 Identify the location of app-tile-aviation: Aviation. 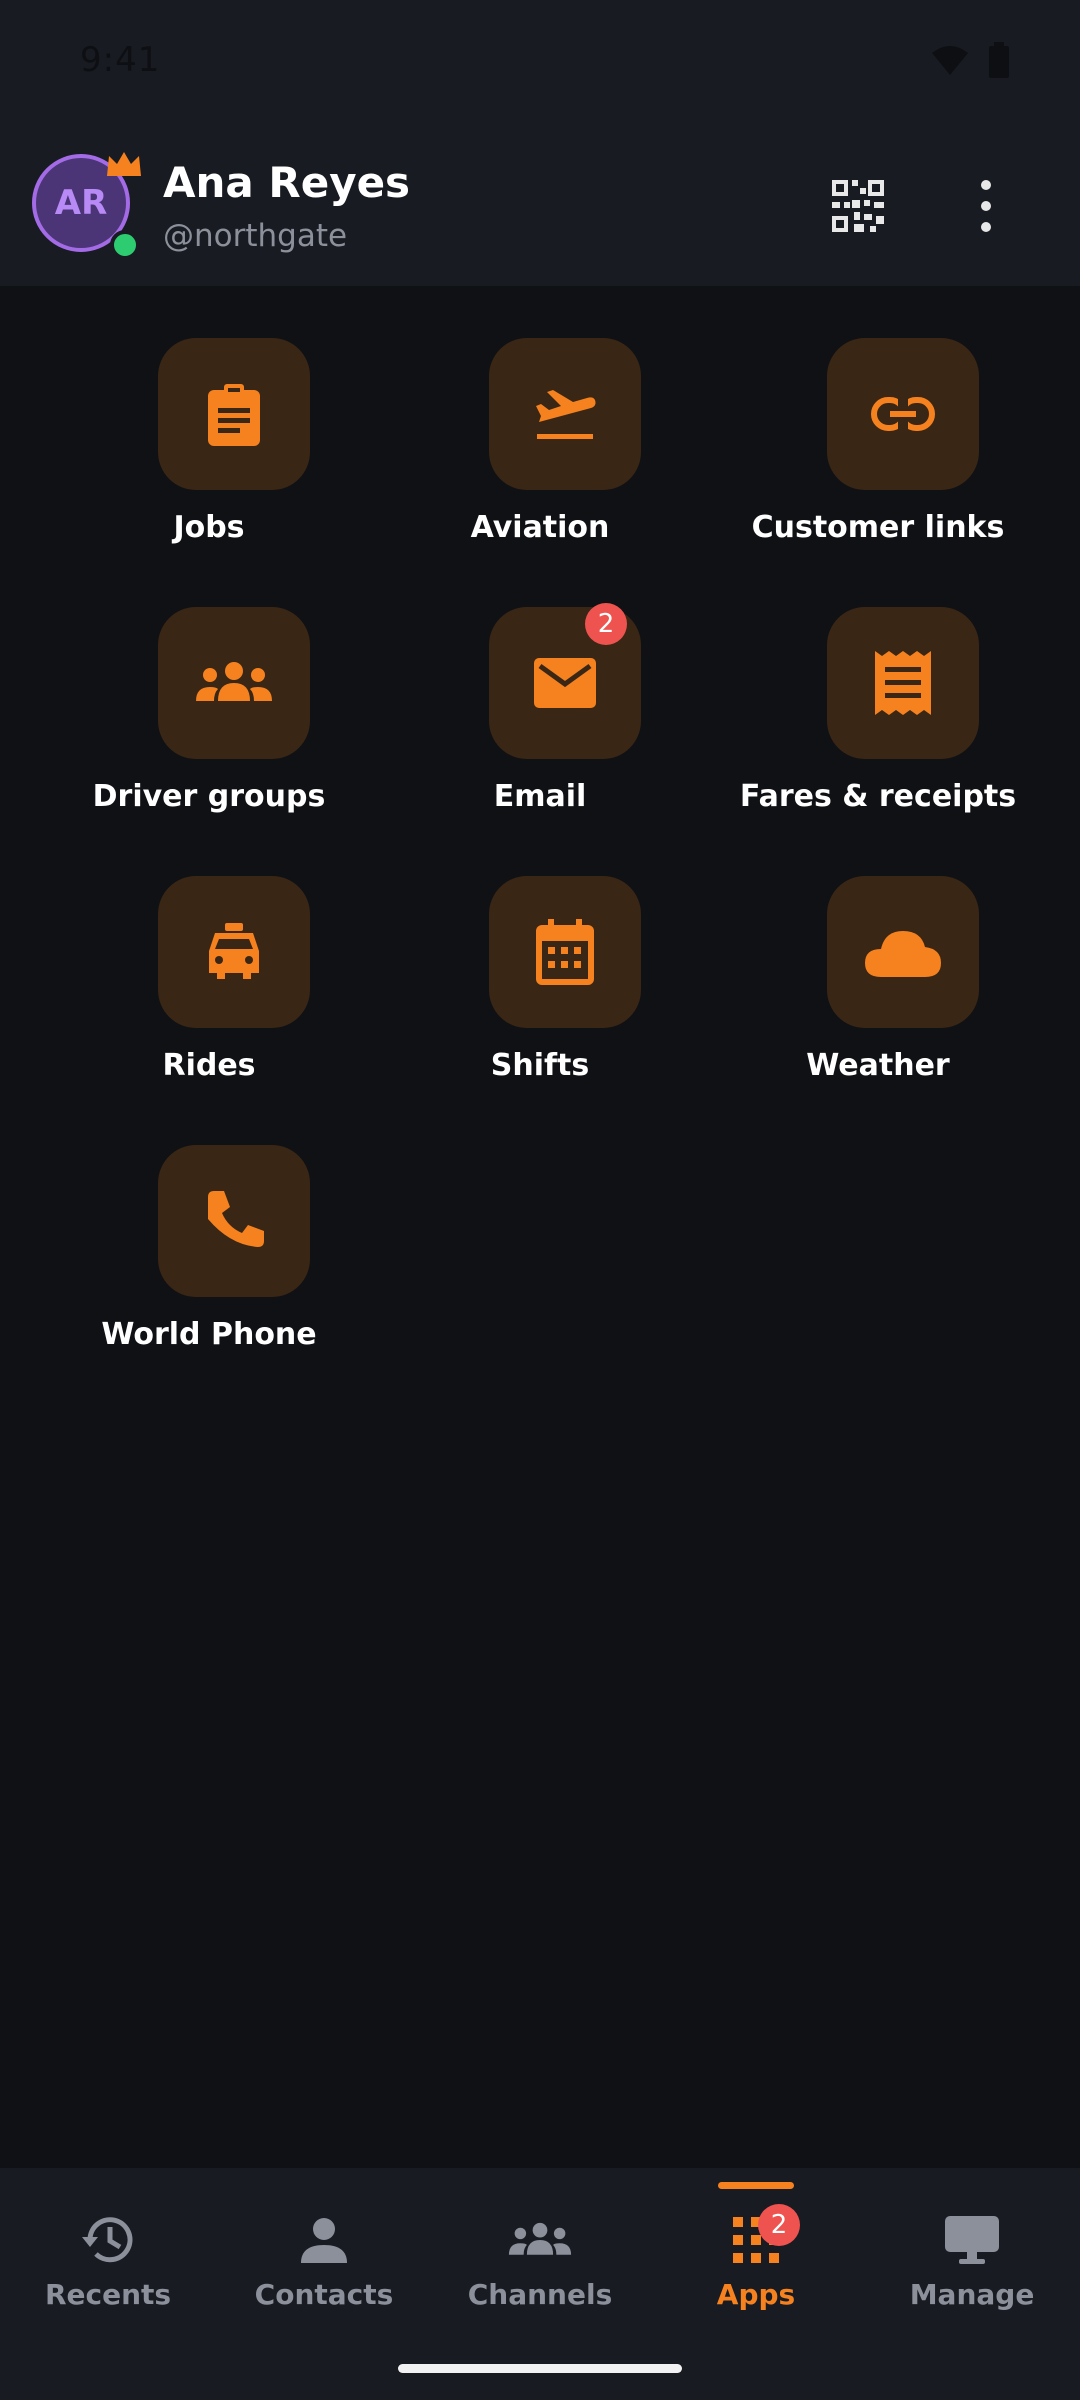
(540, 453).